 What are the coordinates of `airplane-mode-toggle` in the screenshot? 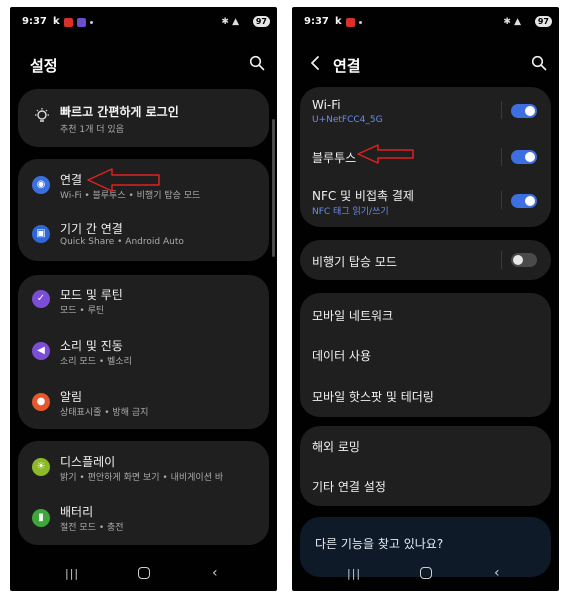 It's located at (524, 260).